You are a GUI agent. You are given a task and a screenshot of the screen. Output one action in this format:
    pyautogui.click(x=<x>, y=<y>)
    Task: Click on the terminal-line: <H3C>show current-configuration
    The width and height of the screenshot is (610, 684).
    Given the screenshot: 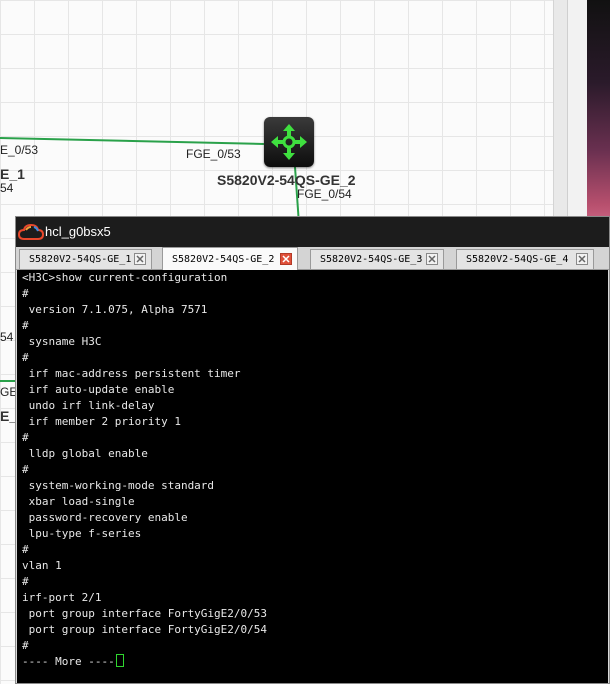 What is the action you would take?
    pyautogui.click(x=125, y=277)
    